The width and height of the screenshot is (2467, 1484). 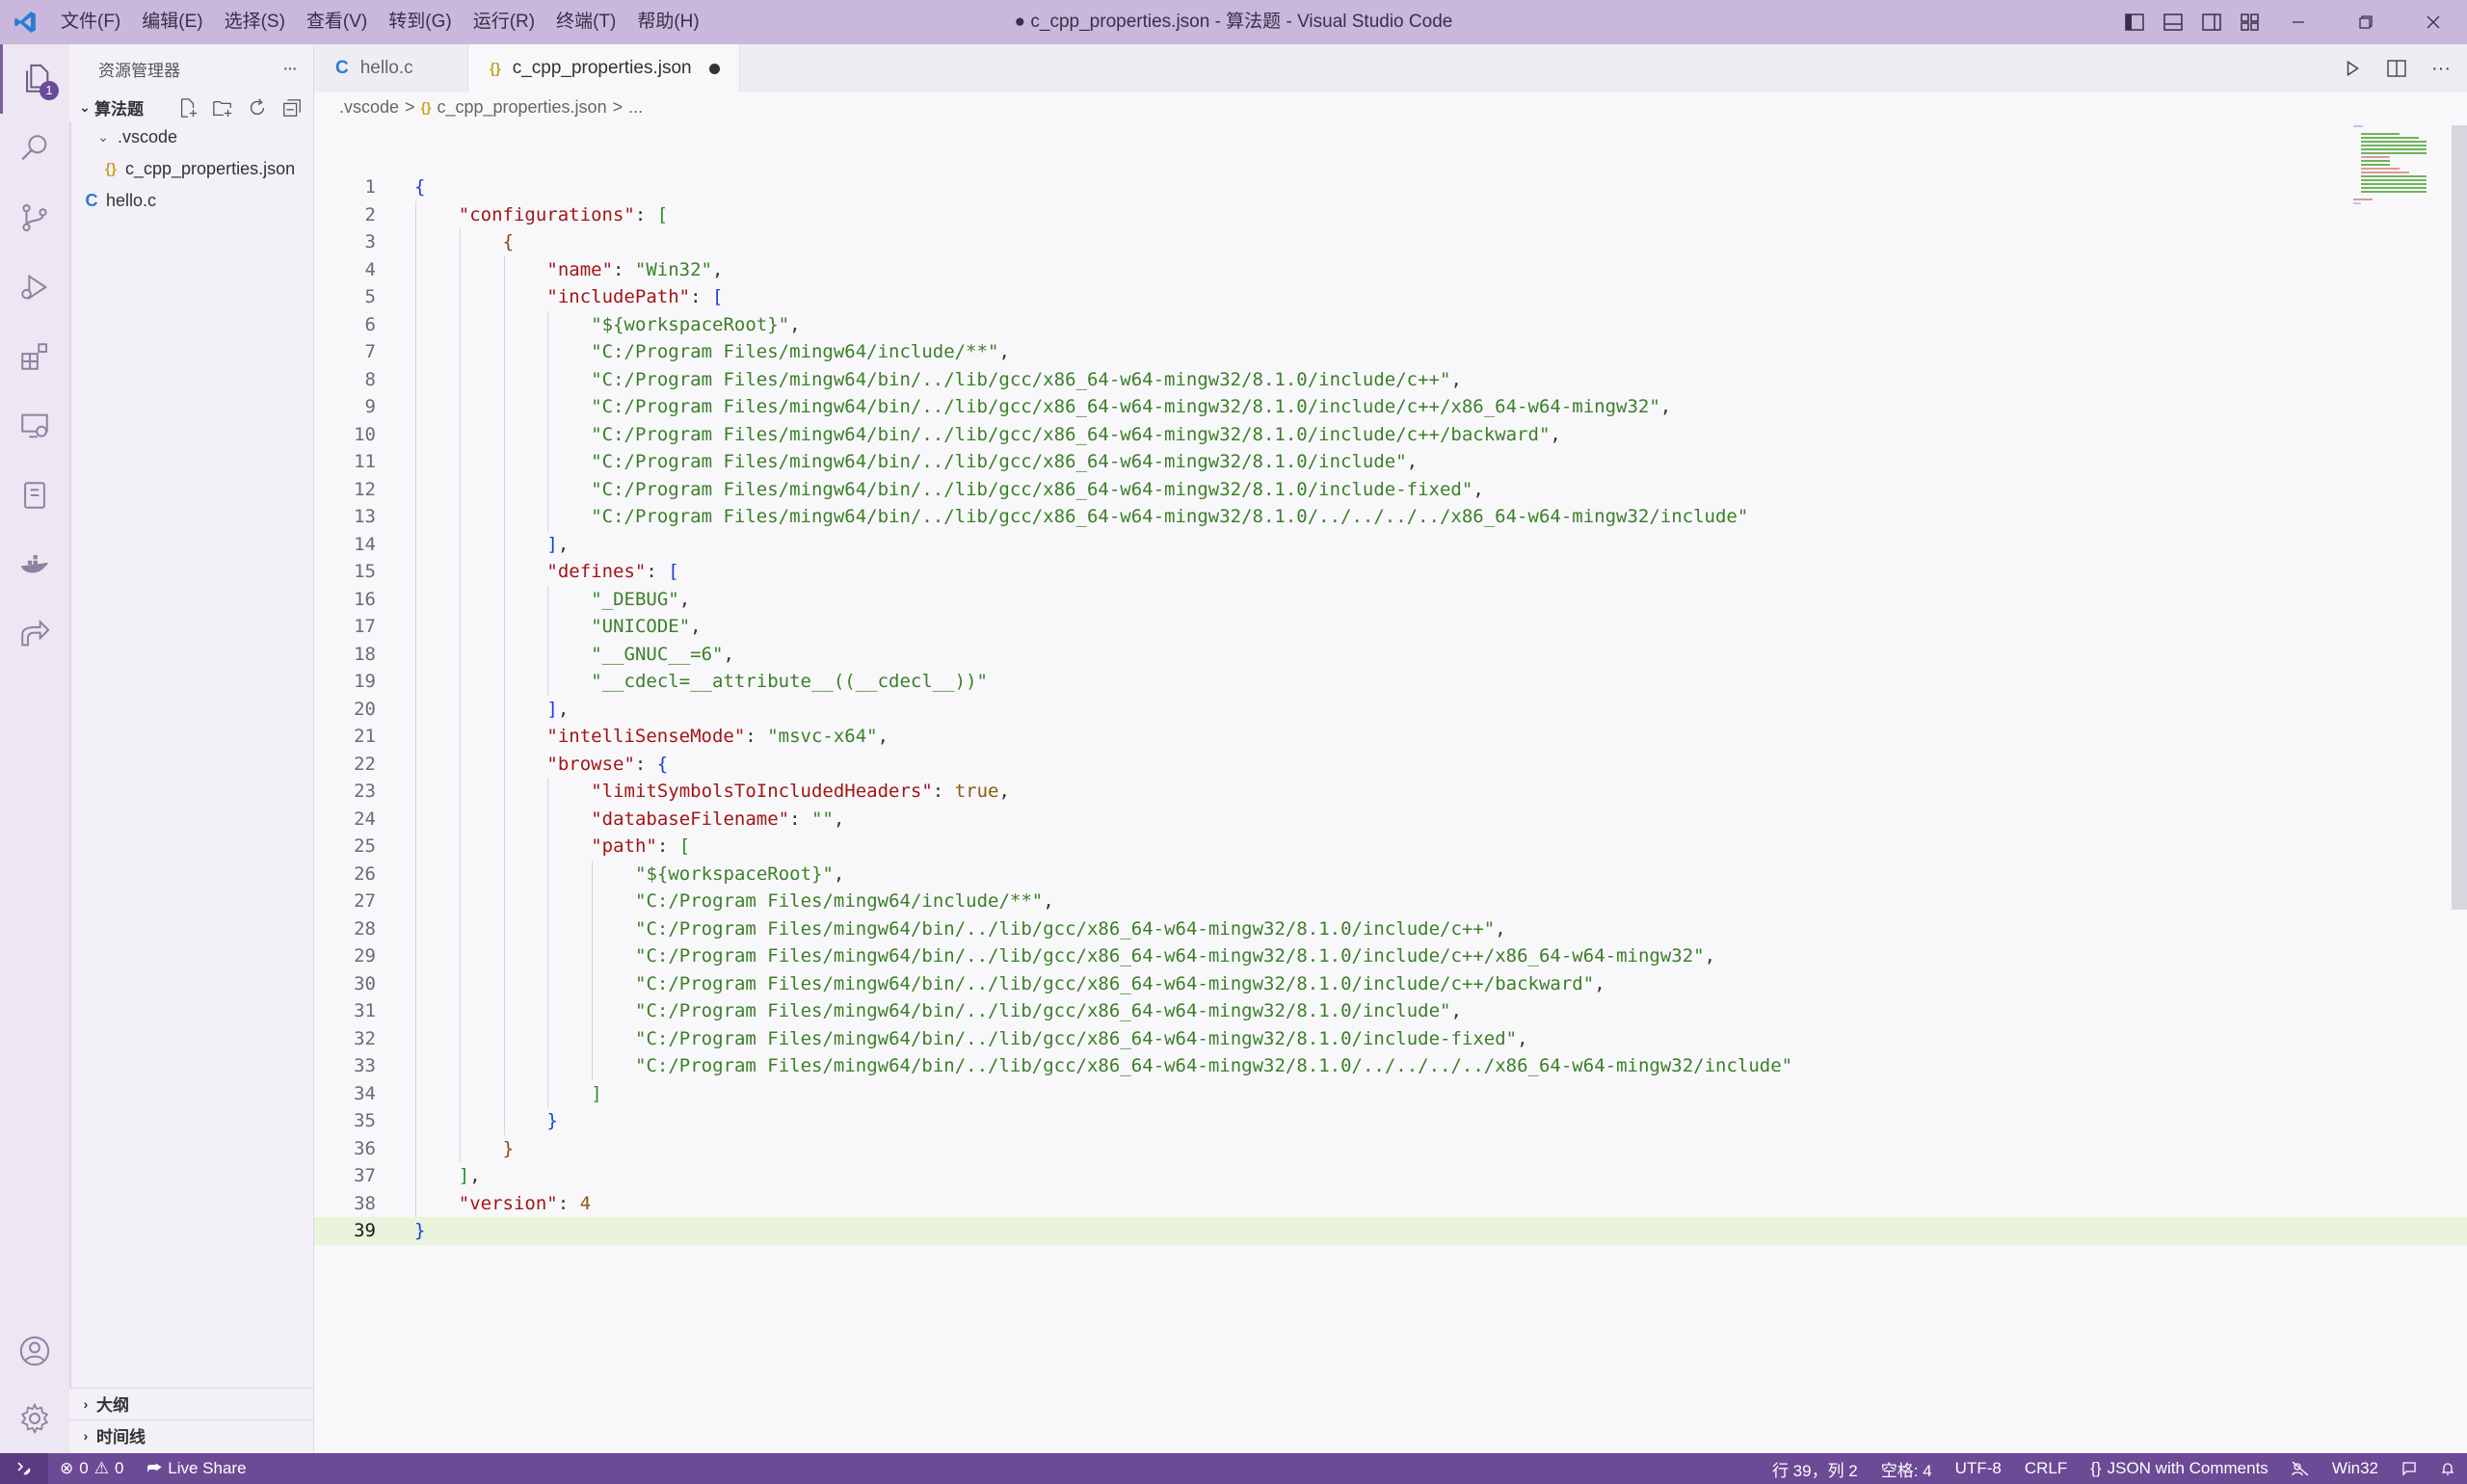 I want to click on new-folder-icon, so click(x=222, y=107).